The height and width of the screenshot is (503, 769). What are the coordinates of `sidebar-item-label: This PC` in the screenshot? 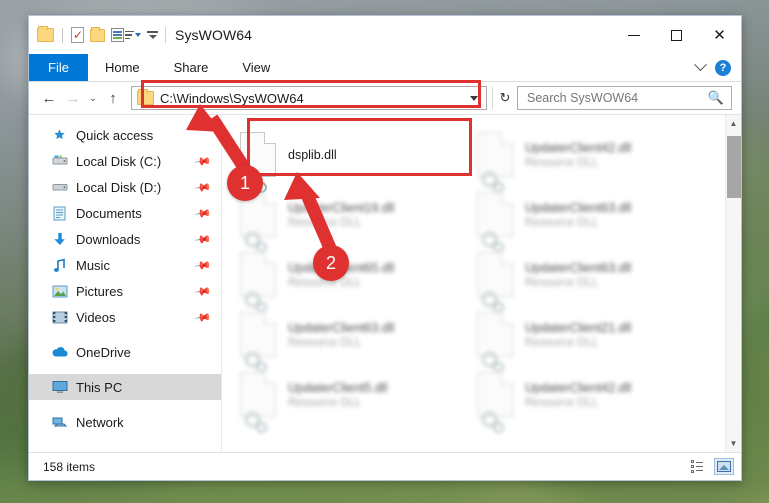 It's located at (99, 387).